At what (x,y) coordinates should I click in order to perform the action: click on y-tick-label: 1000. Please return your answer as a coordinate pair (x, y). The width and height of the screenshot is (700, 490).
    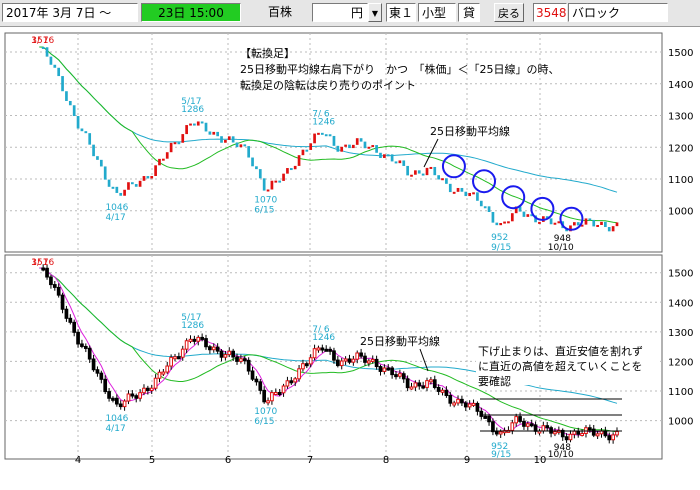
    Looking at the image, I should click on (680, 212).